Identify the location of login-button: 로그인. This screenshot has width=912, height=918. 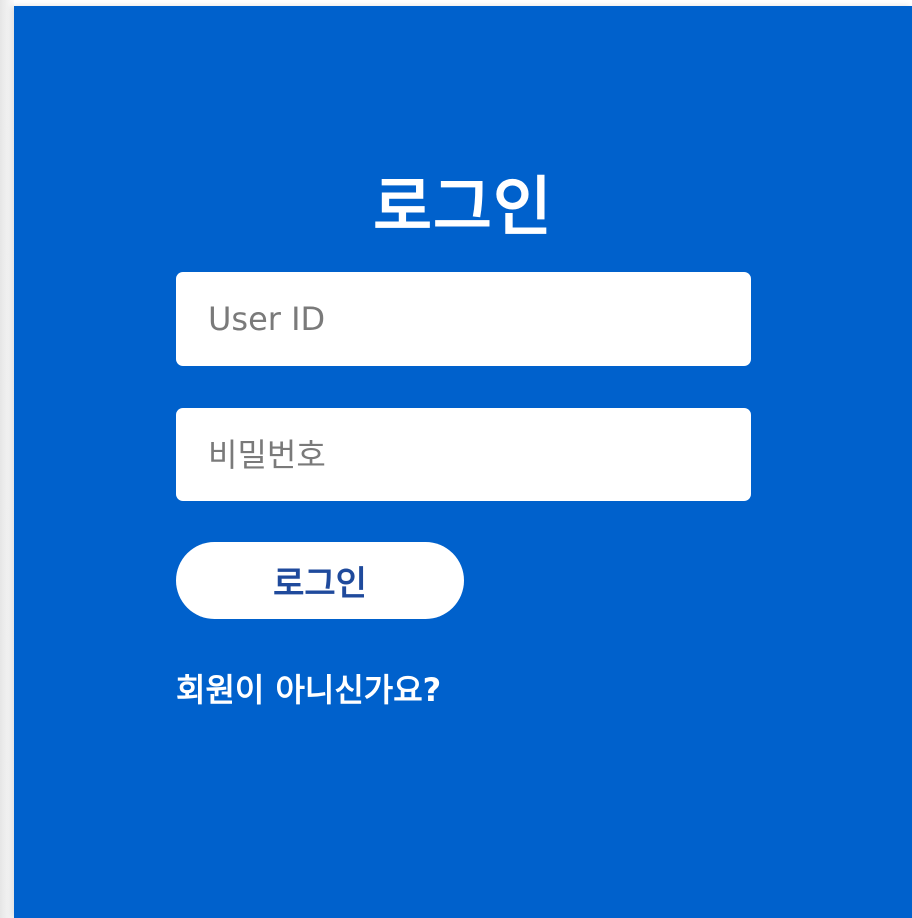
(320, 580).